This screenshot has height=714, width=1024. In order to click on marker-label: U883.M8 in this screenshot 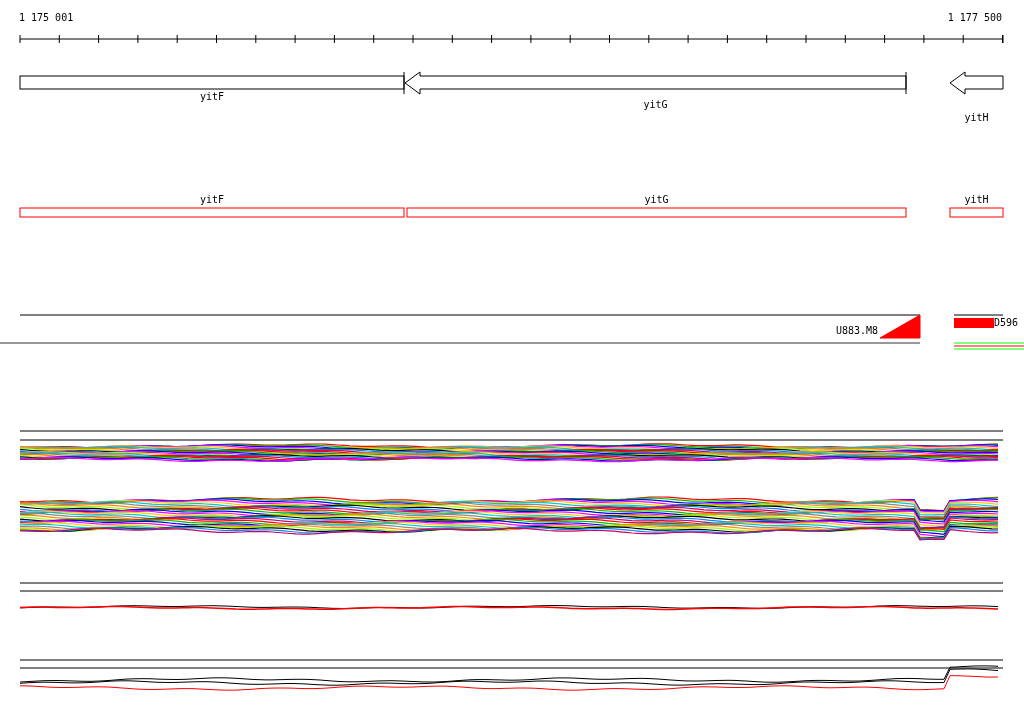, I will do `click(857, 331)`.